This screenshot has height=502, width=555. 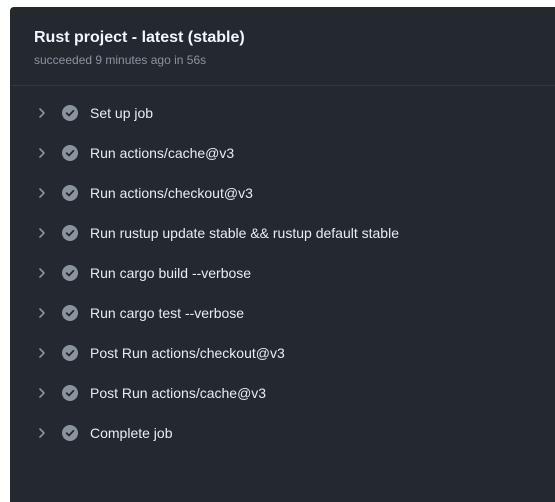 I want to click on job-status-line: succeeded 9 minutes ago in 56s, so click(x=120, y=60).